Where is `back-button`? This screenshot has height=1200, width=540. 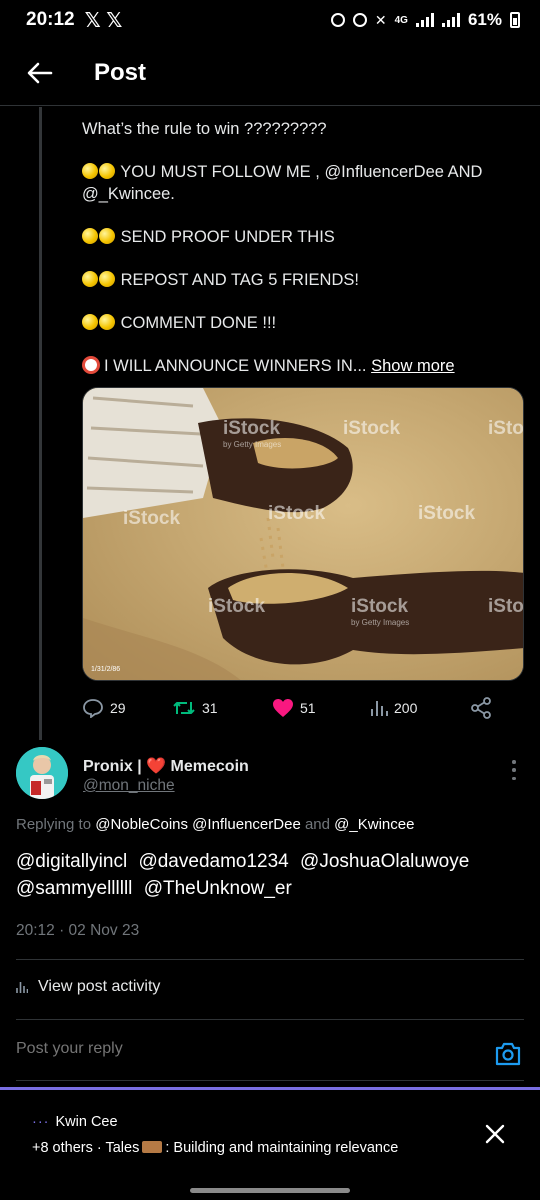
back-button is located at coordinates (40, 73).